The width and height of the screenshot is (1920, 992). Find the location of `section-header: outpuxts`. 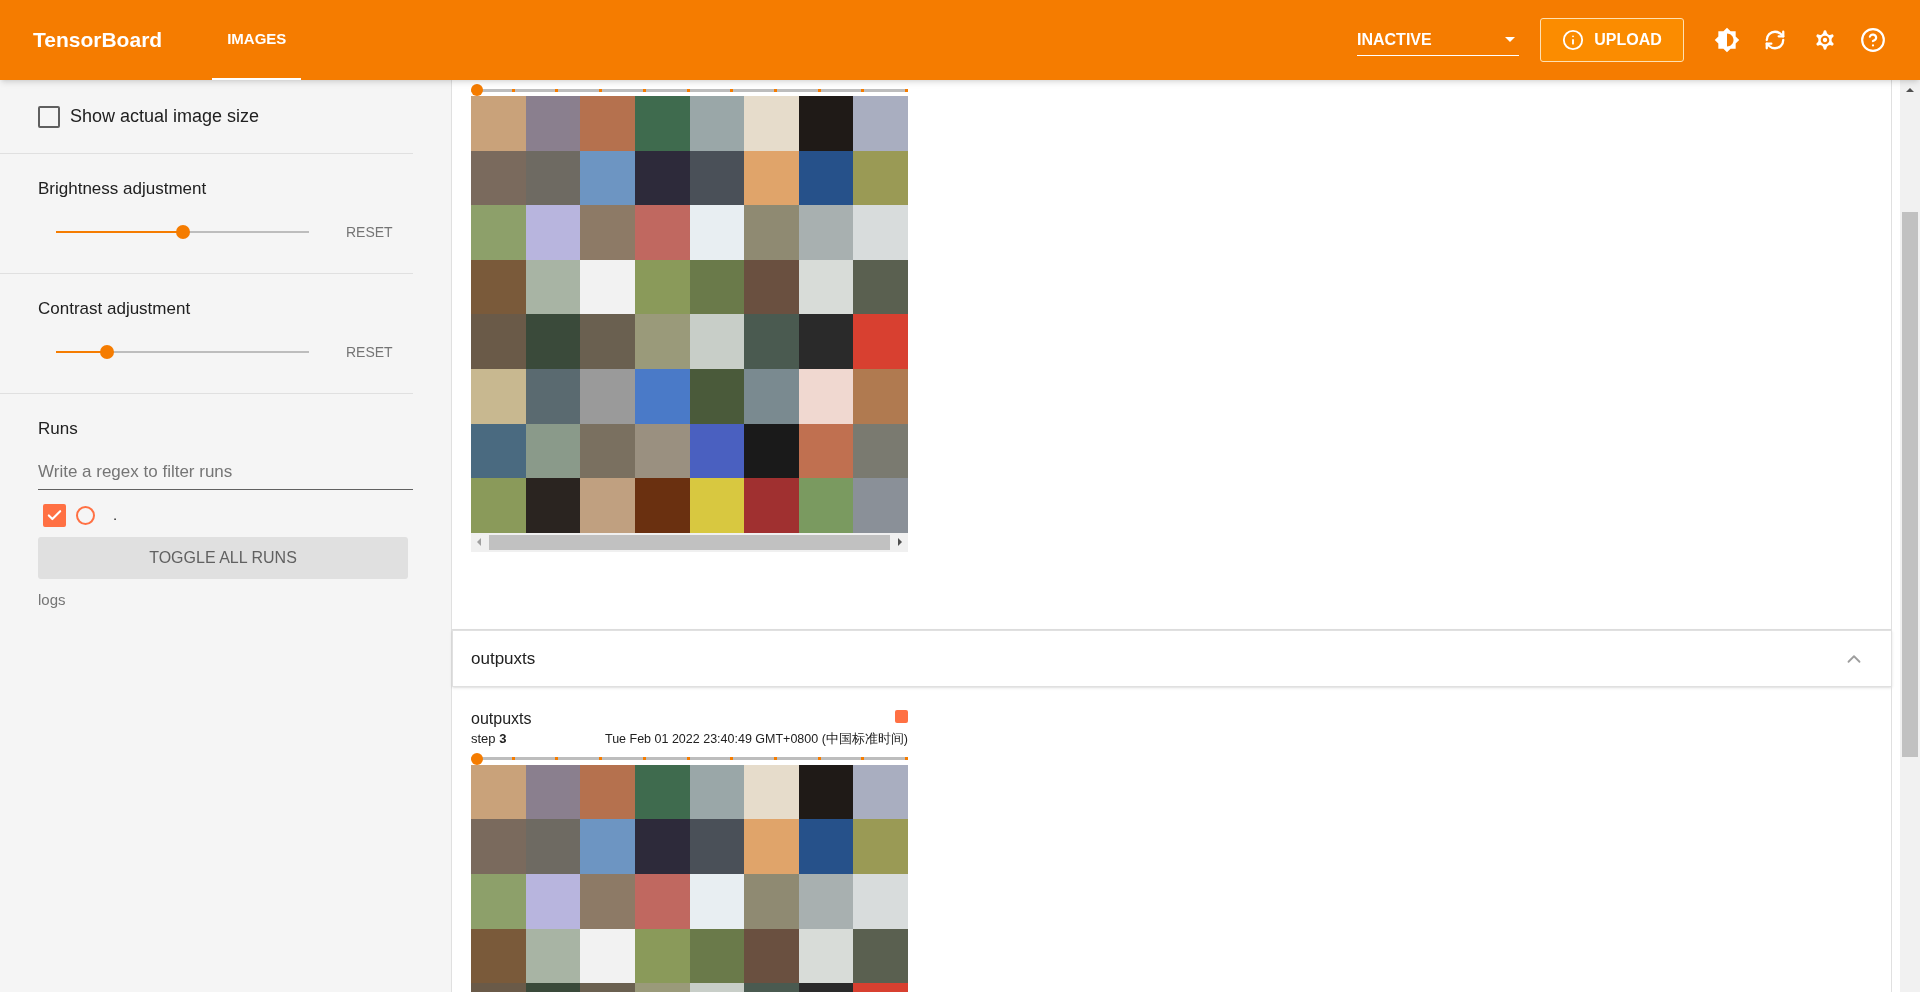

section-header: outpuxts is located at coordinates (1172, 658).